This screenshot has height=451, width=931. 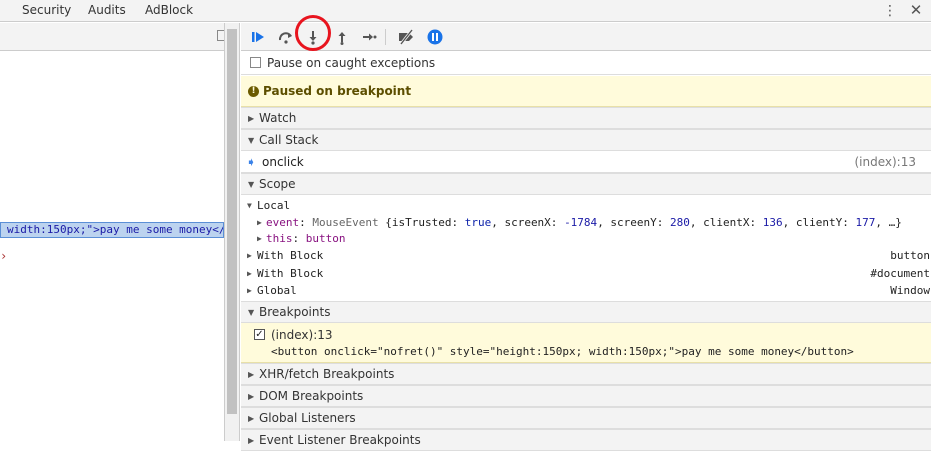 What do you see at coordinates (586, 418) in the screenshot?
I see `section-global-listeners: ▶ Global Listeners` at bounding box center [586, 418].